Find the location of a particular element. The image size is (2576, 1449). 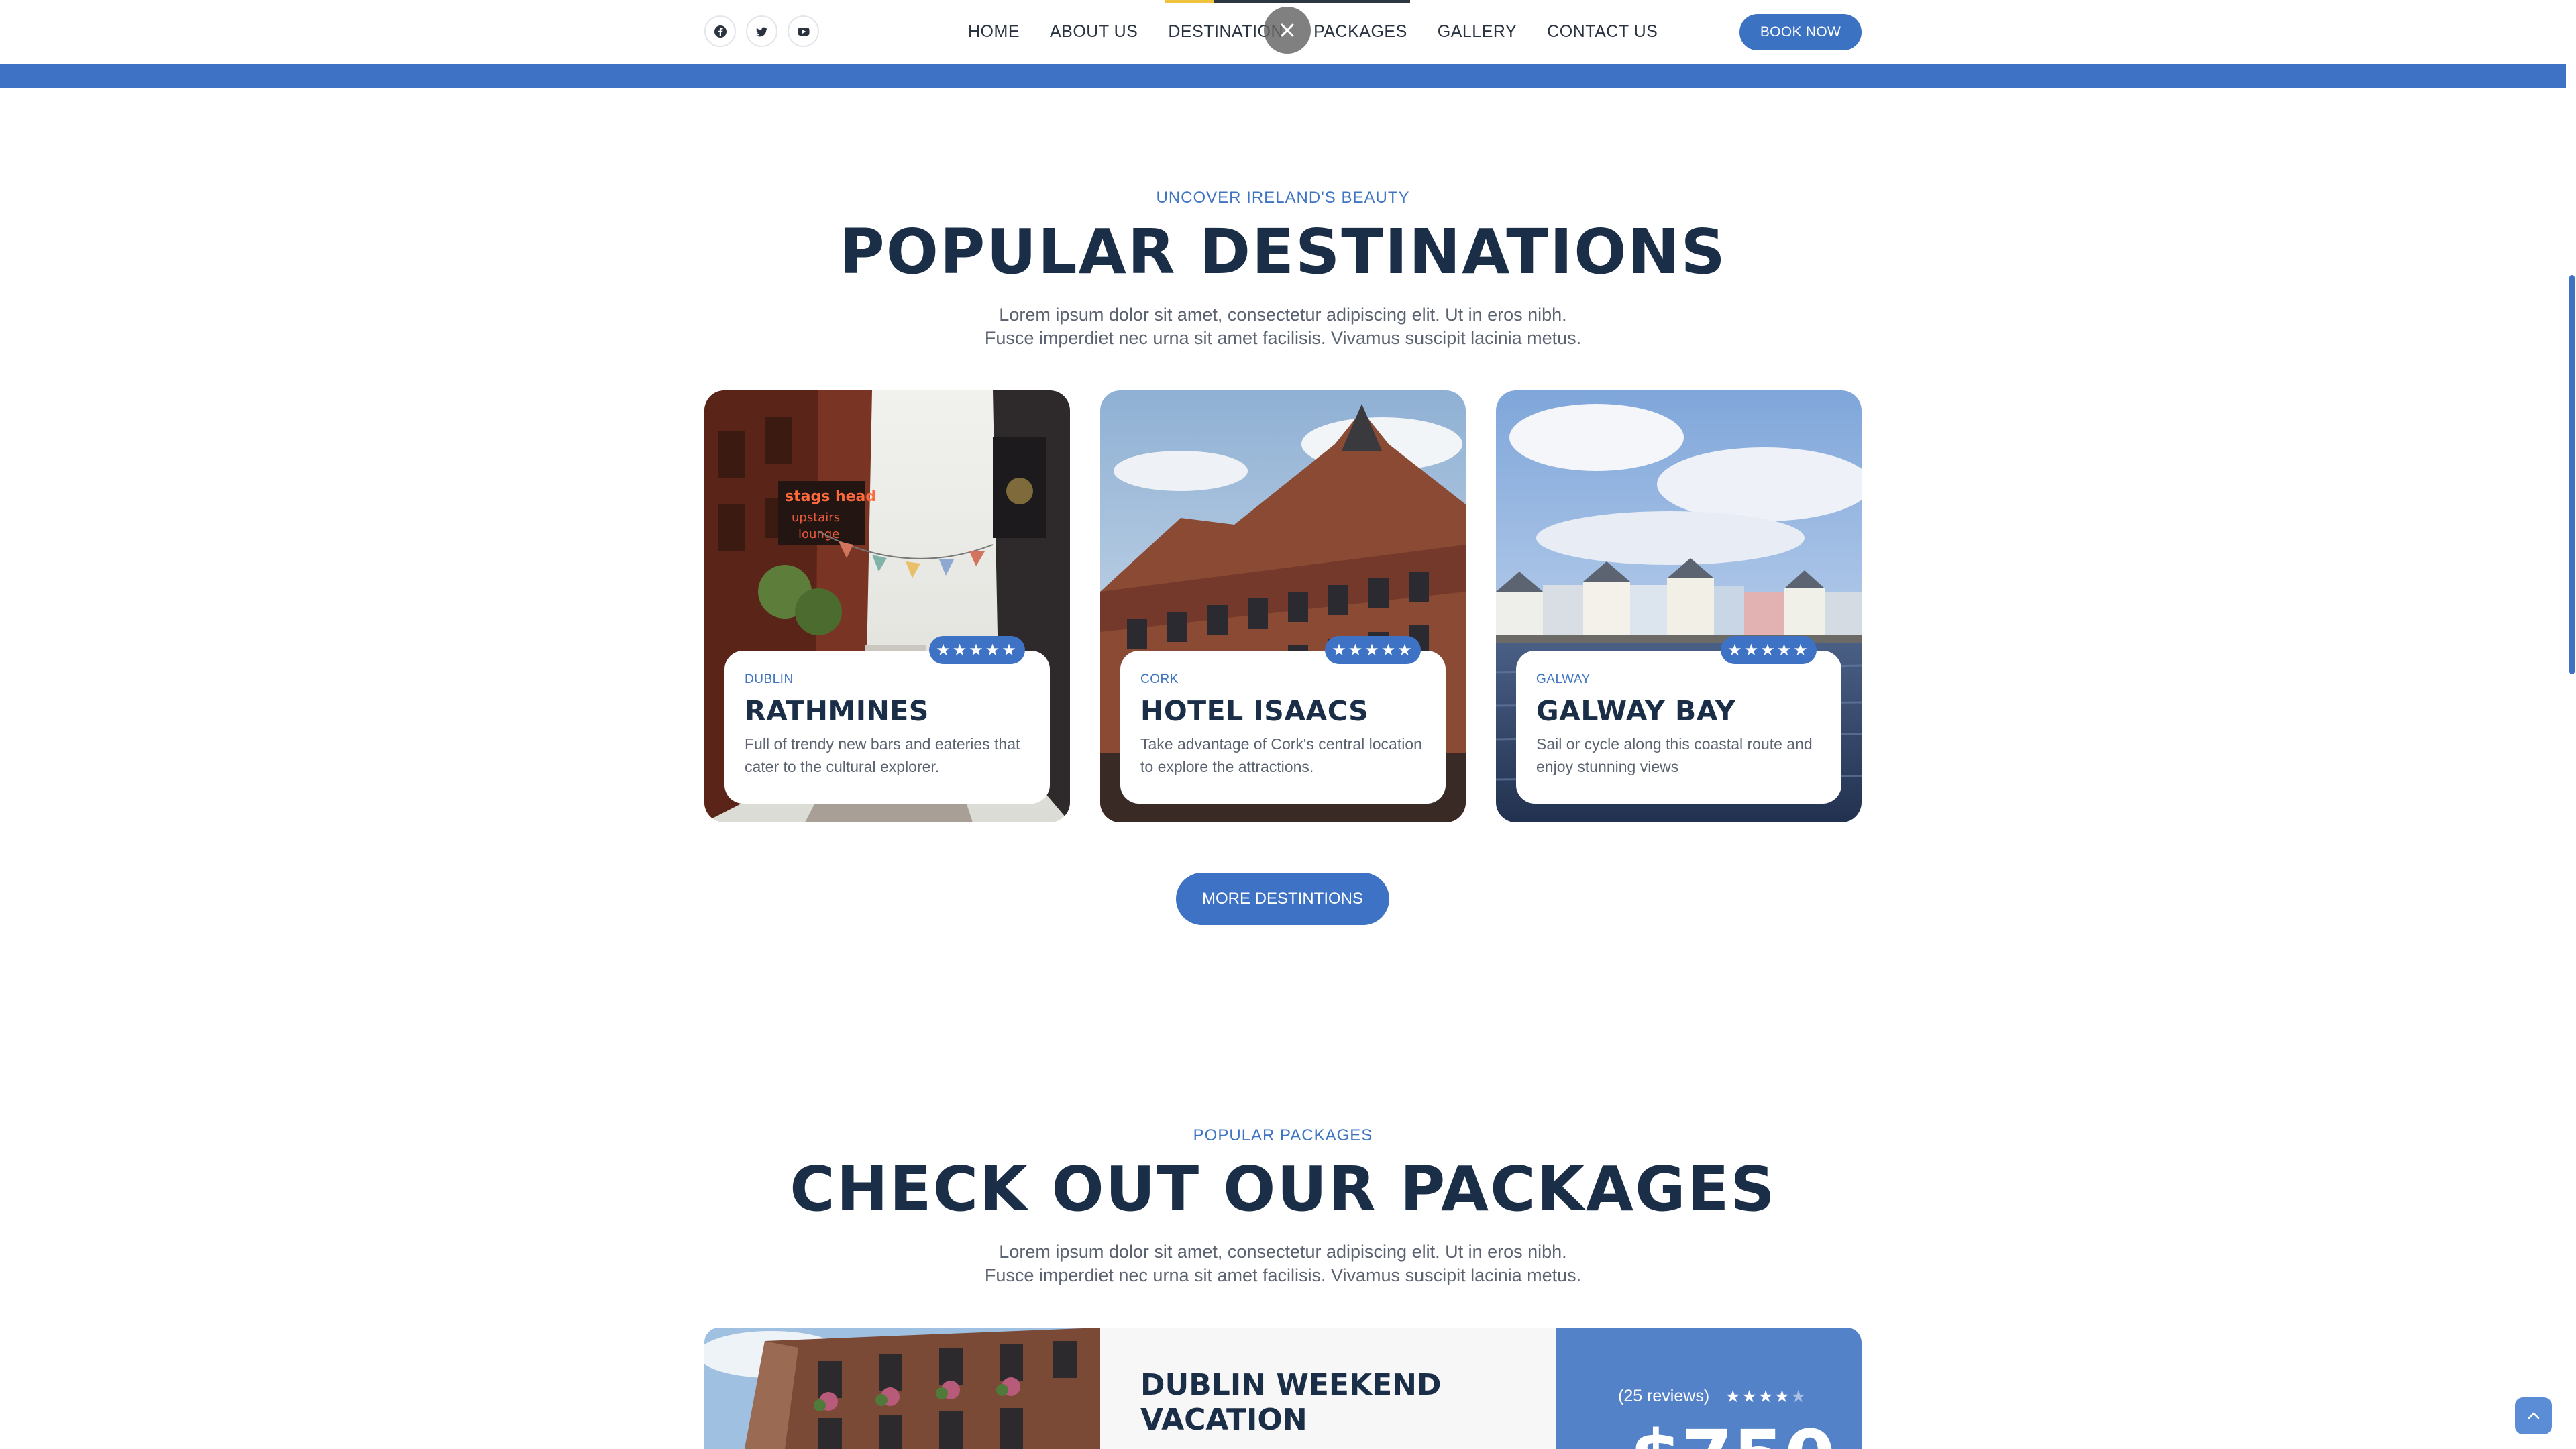

page-scrollbar-track is located at coordinates (2571, 724).